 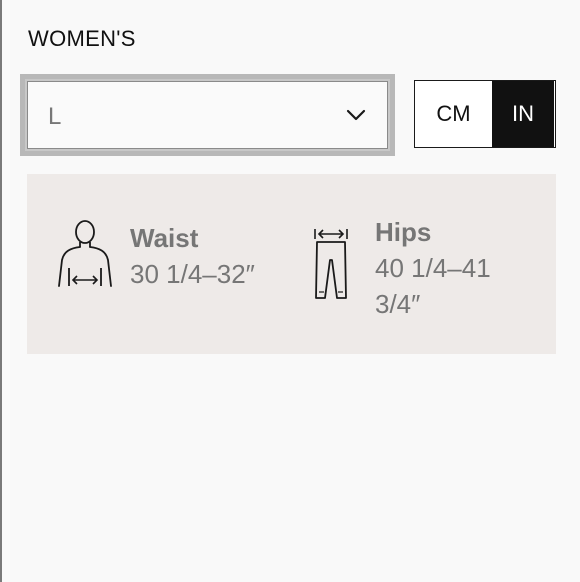 What do you see at coordinates (85, 253) in the screenshot?
I see `torso-waist-icon` at bounding box center [85, 253].